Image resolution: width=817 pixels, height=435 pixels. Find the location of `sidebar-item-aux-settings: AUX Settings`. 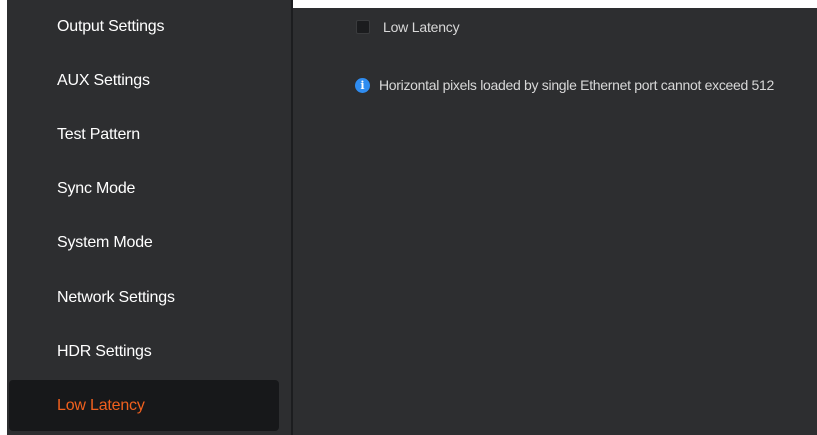

sidebar-item-aux-settings: AUX Settings is located at coordinates (144, 80).